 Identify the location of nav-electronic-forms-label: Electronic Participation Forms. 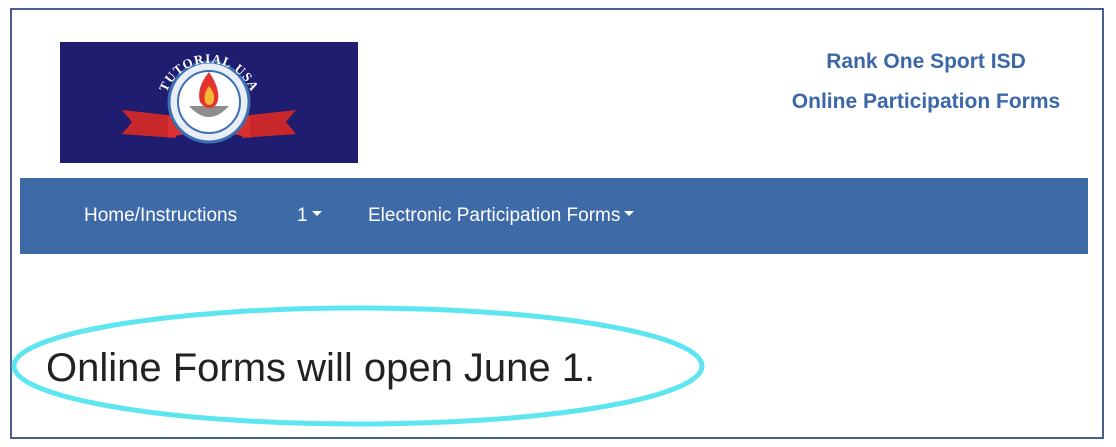
(494, 215).